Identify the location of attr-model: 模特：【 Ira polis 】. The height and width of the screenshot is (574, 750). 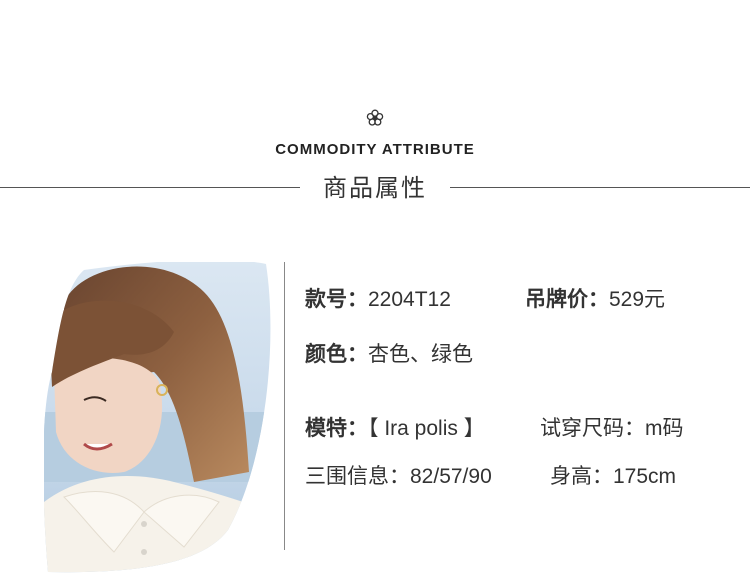
(395, 427).